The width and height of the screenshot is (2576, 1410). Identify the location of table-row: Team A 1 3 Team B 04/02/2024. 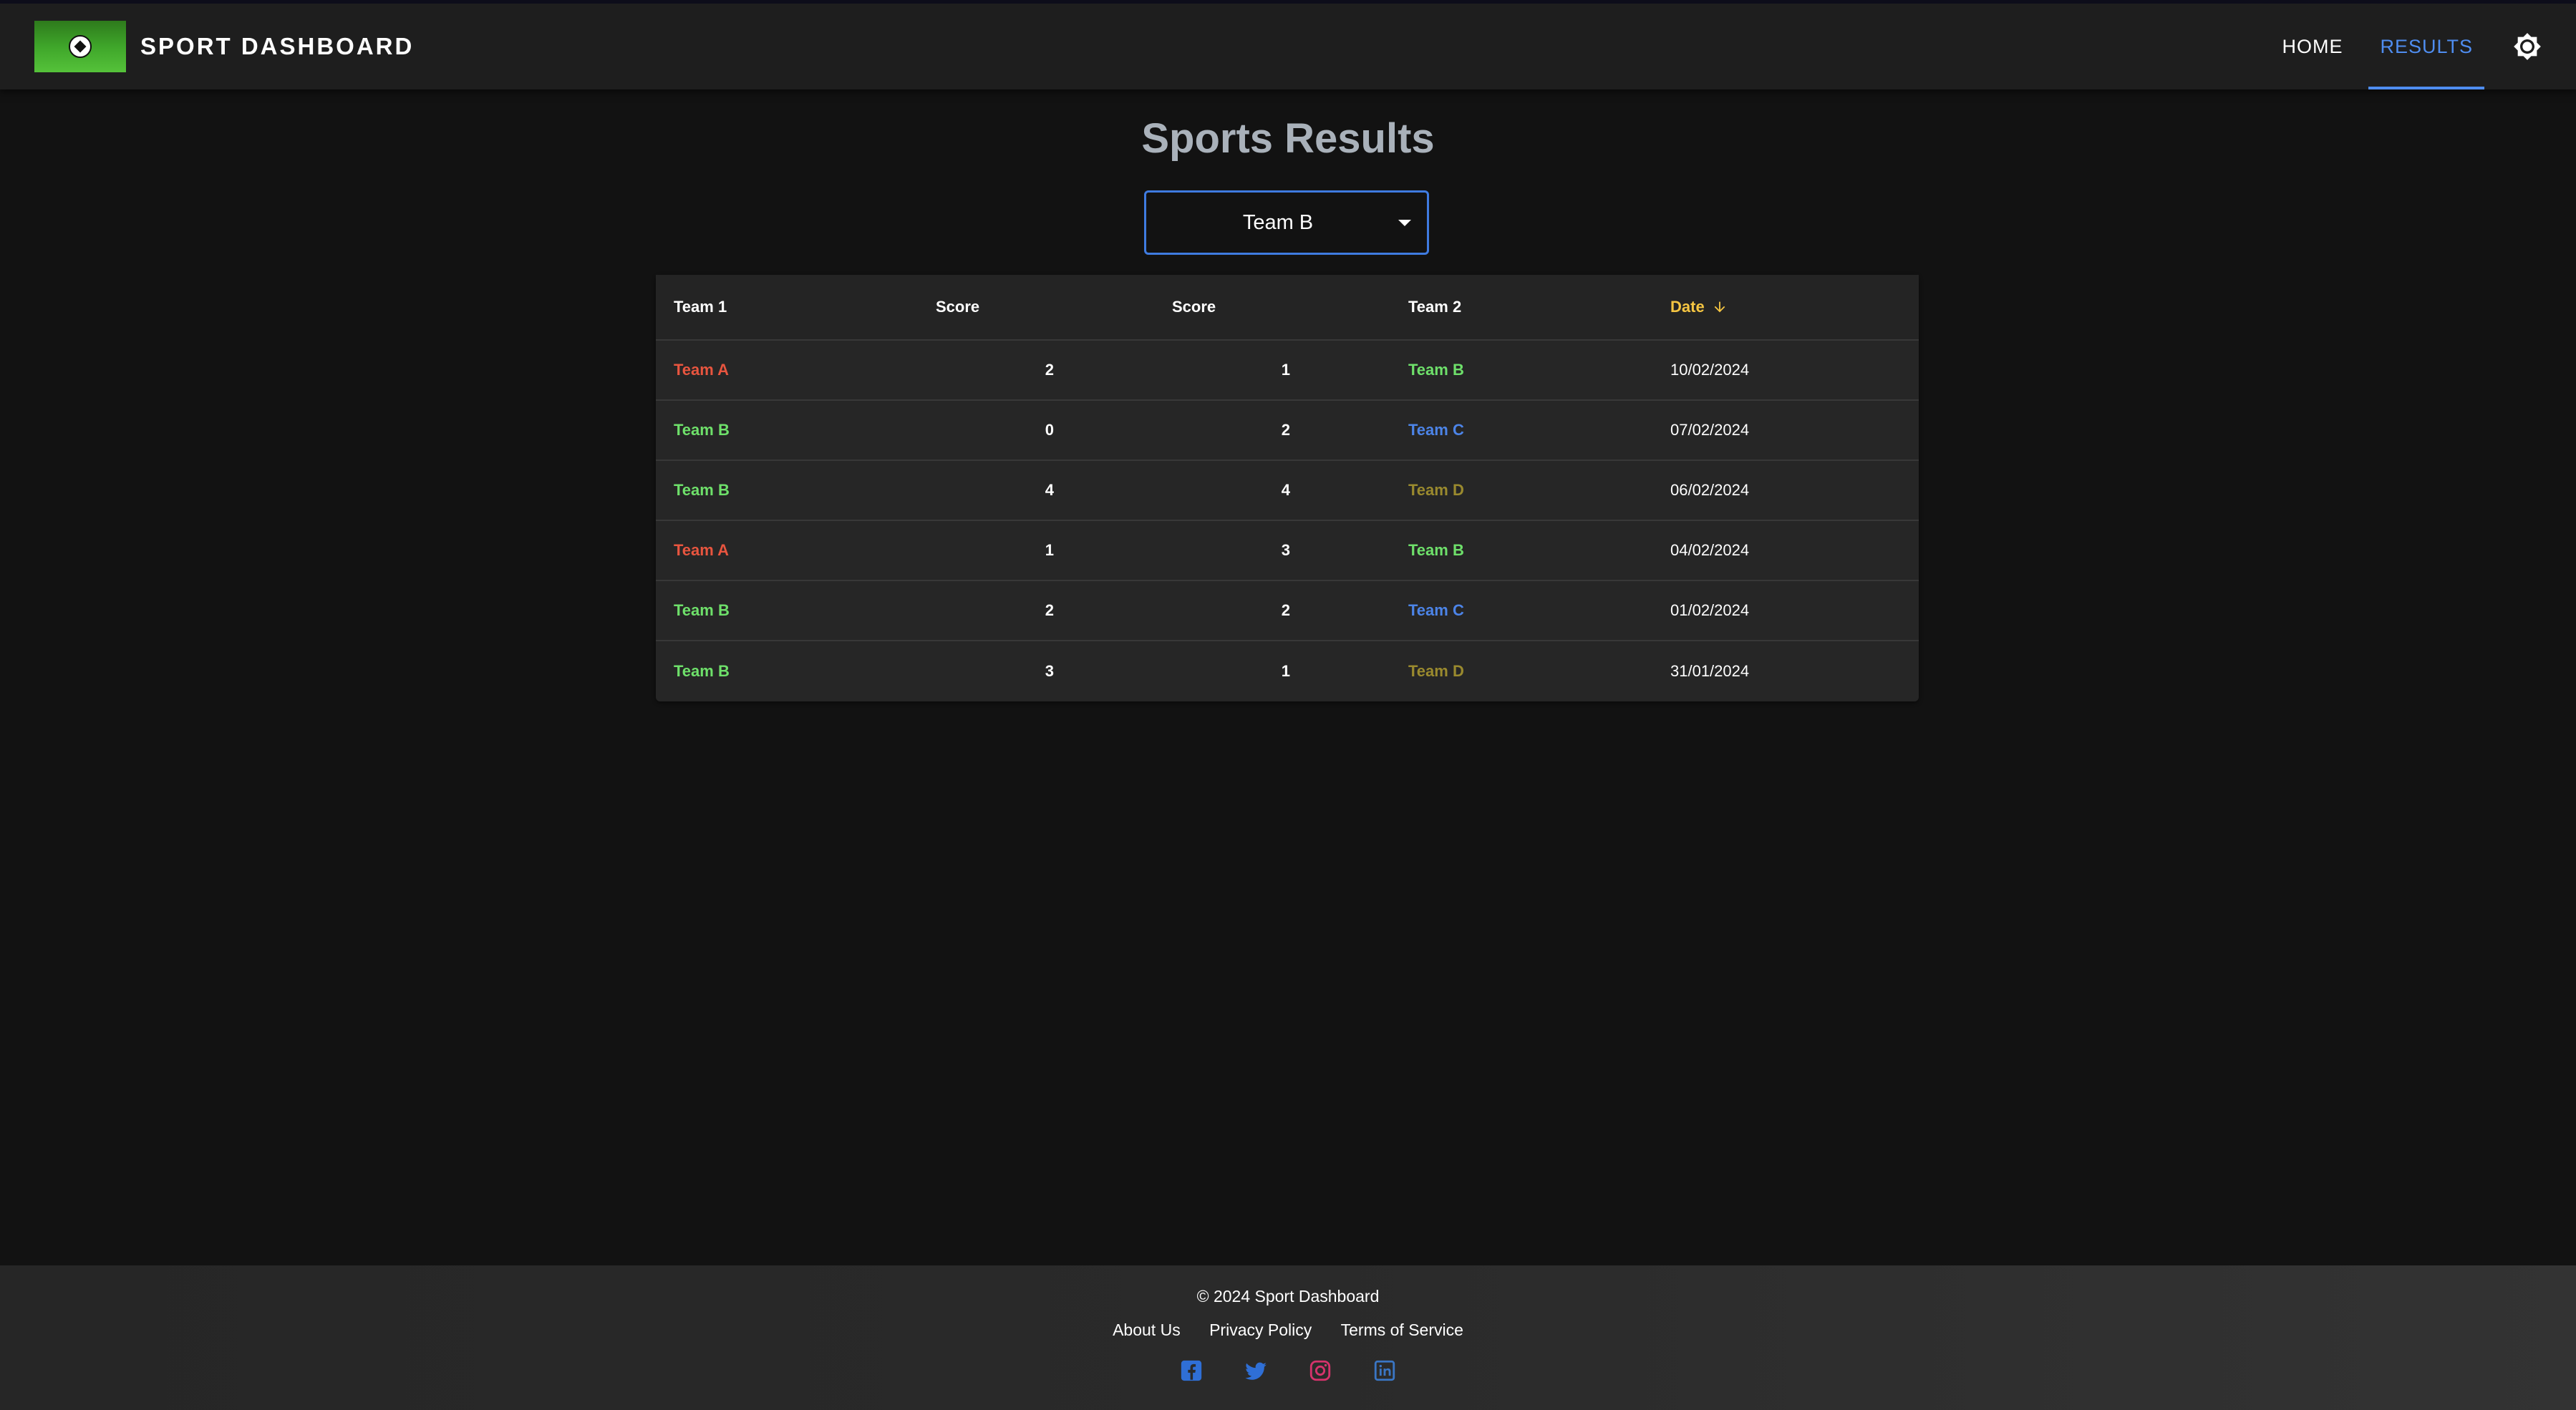
(1287, 551).